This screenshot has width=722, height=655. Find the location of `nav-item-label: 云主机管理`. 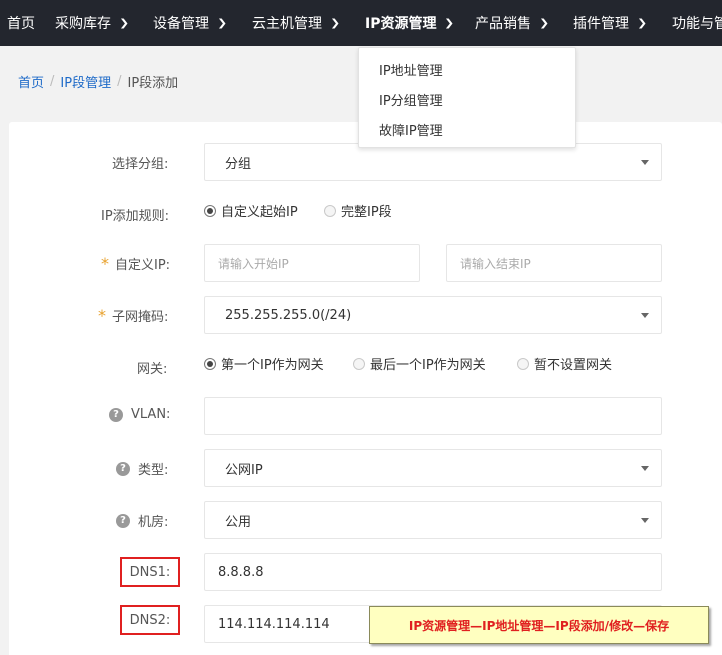

nav-item-label: 云主机管理 is located at coordinates (287, 24).